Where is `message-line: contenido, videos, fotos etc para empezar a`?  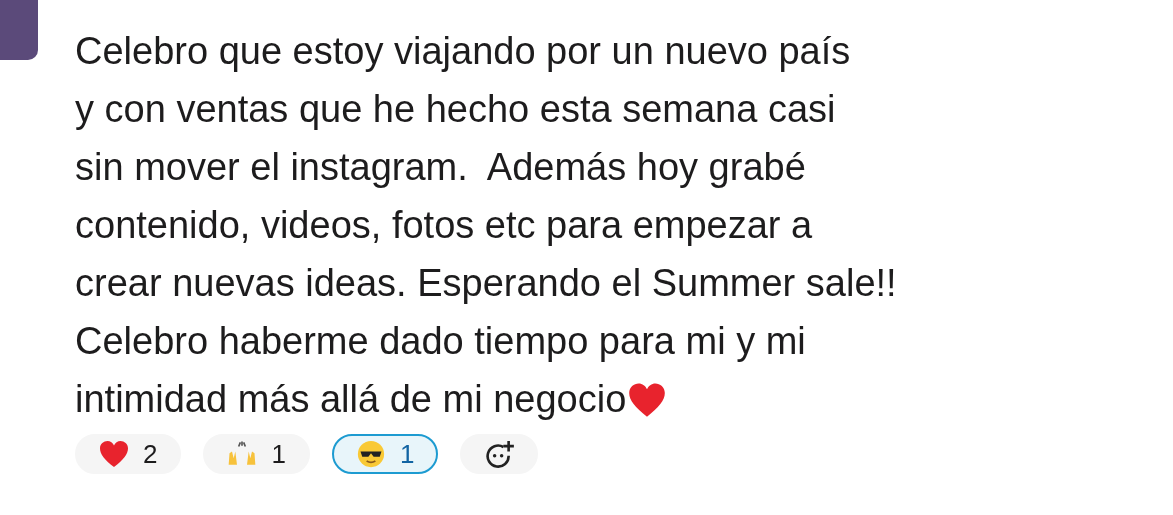 message-line: contenido, videos, fotos etc para empezar a is located at coordinates (444, 225).